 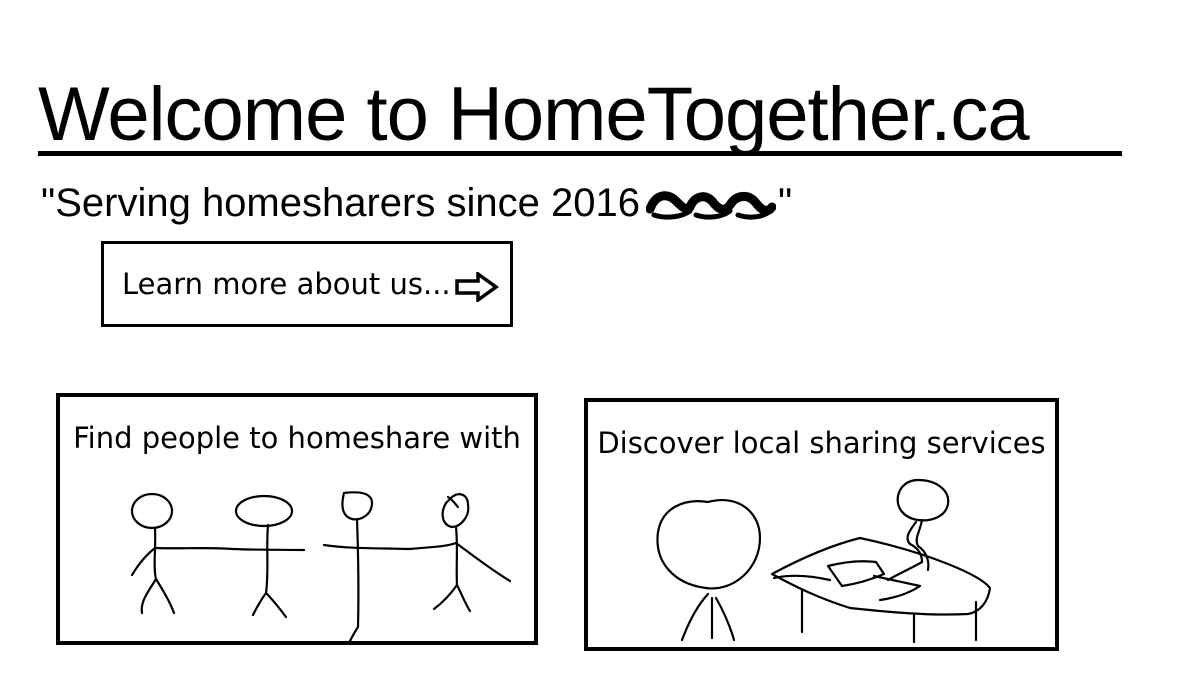 I want to click on find-people-panel: Find people to homeshare with, so click(x=297, y=519).